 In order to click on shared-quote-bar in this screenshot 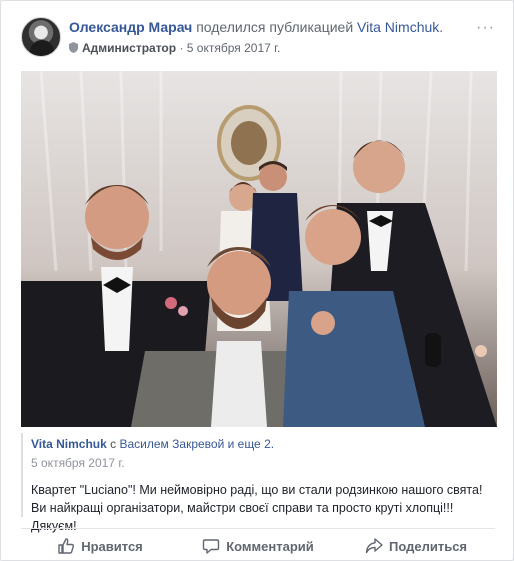, I will do `click(22, 475)`.